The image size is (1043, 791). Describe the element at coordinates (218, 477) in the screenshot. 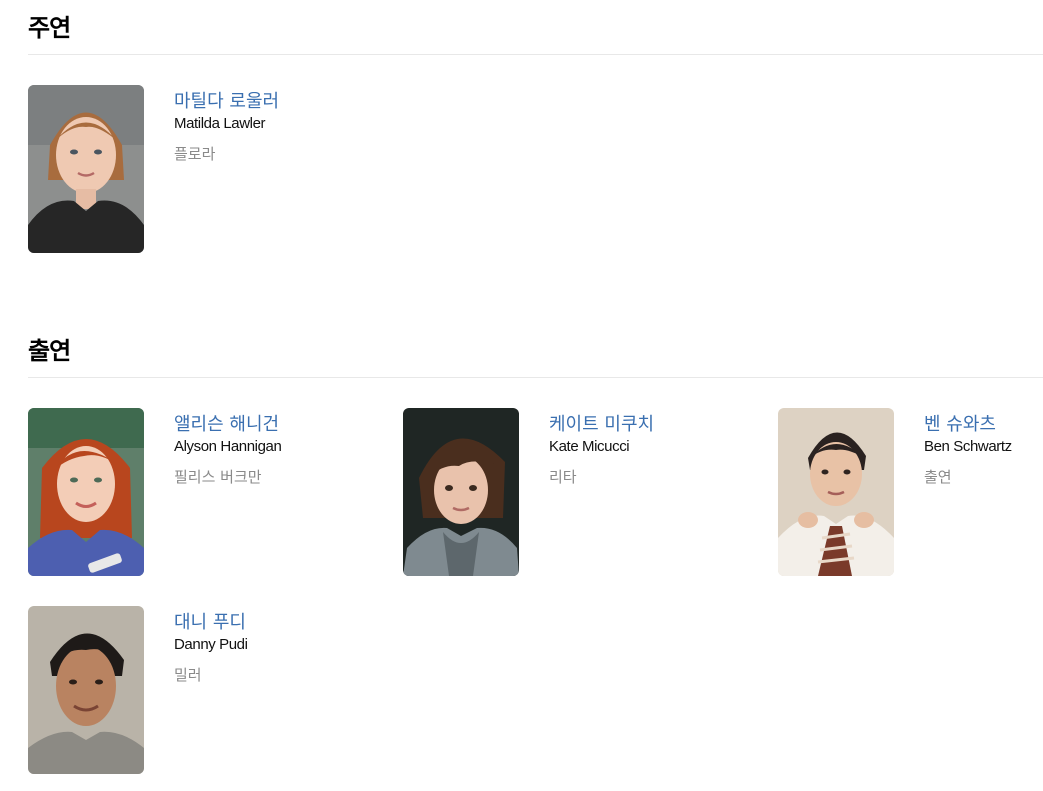

I see `cast-role: 필리스 버크만` at that location.